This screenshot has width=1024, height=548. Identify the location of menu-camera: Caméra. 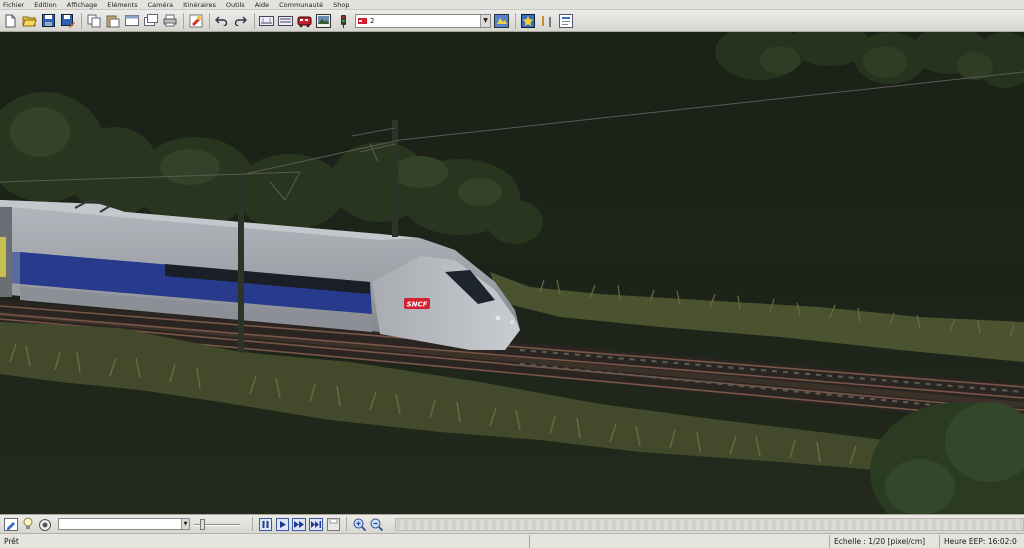
(161, 5).